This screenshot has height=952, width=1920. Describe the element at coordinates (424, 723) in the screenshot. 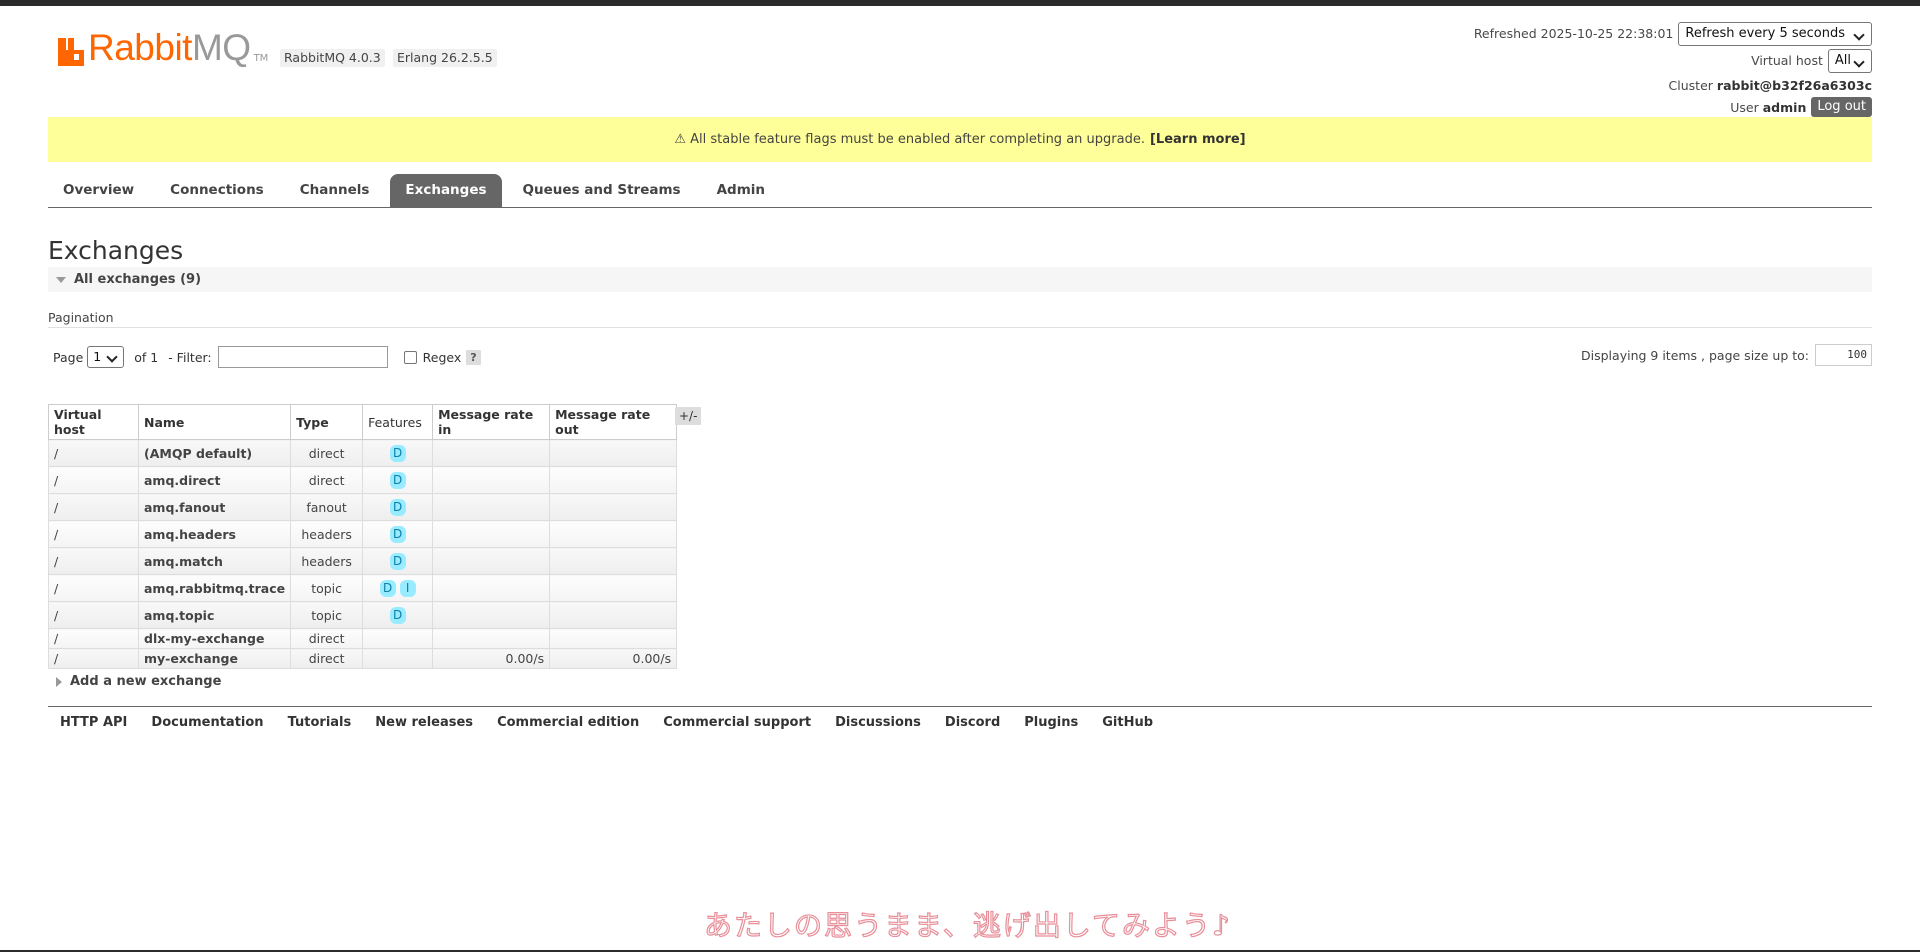

I see `footer-link-new-releases: New releases` at that location.